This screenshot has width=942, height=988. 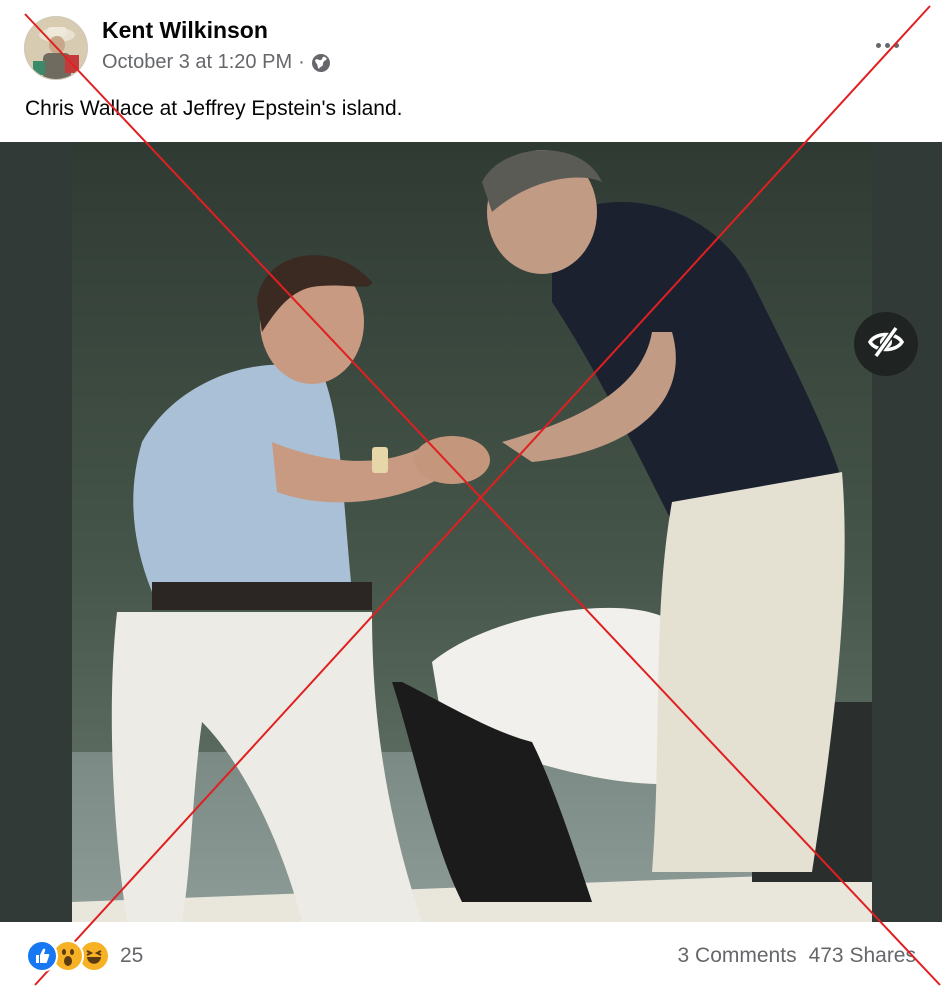 I want to click on eye-slash-icon, so click(x=886, y=344).